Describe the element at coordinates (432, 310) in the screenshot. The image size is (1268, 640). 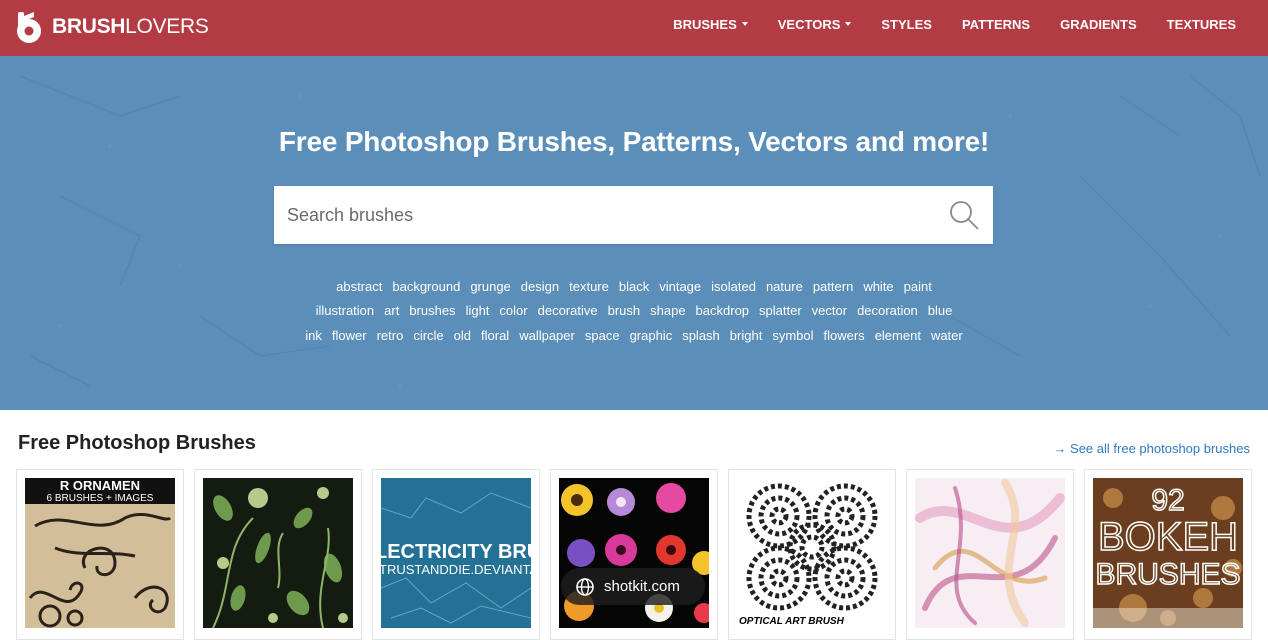
I see `tag-link: brushes` at that location.